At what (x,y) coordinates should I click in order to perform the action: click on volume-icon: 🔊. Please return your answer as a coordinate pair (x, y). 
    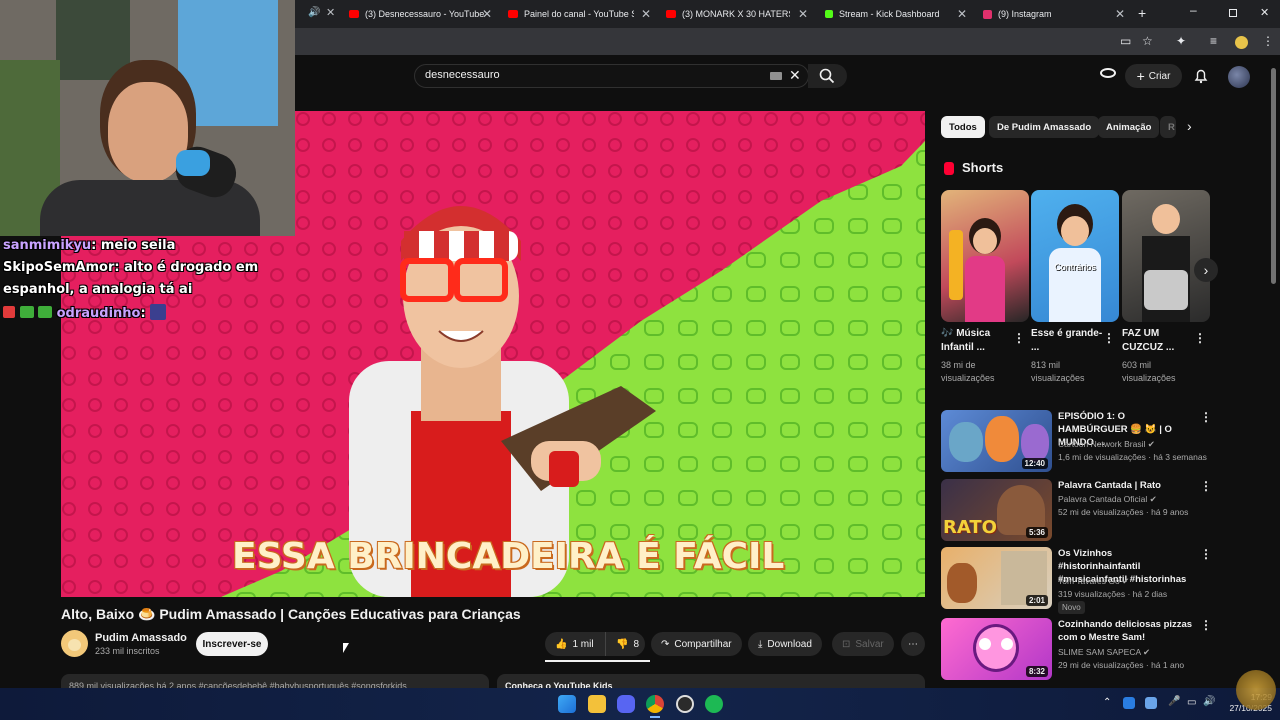
    Looking at the image, I should click on (1209, 701).